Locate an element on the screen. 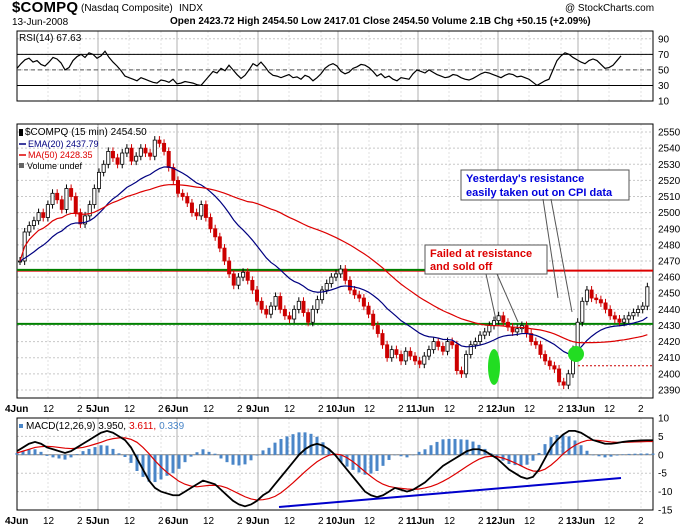 This screenshot has width=700, height=530. price-tick-label: 2550 is located at coordinates (669, 133).